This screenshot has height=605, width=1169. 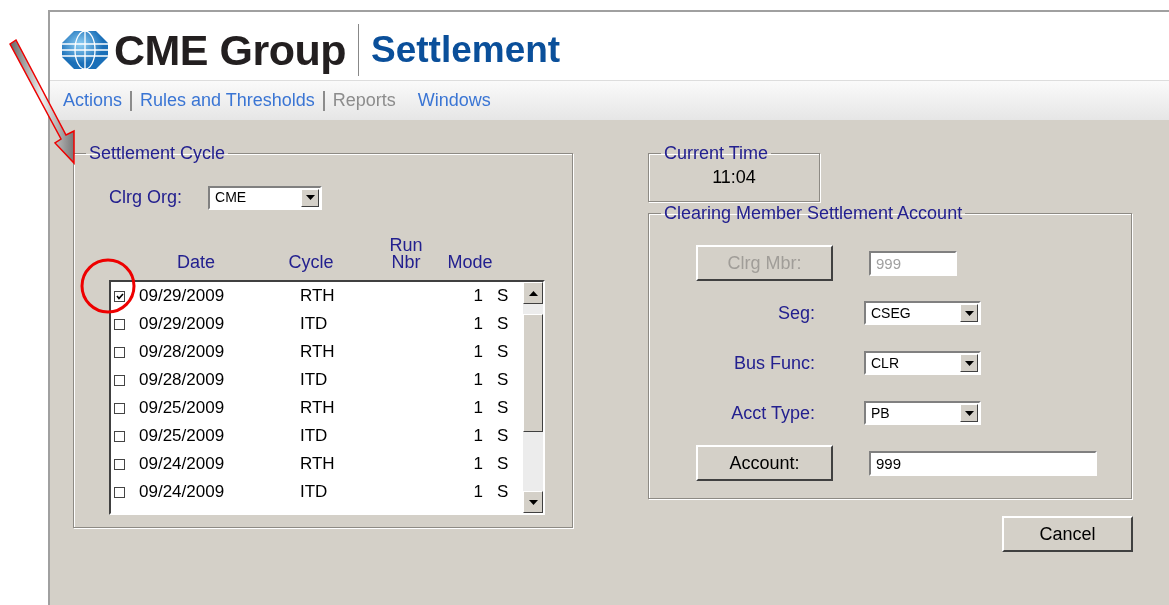 What do you see at coordinates (85, 50) in the screenshot?
I see `globe-logo-icon` at bounding box center [85, 50].